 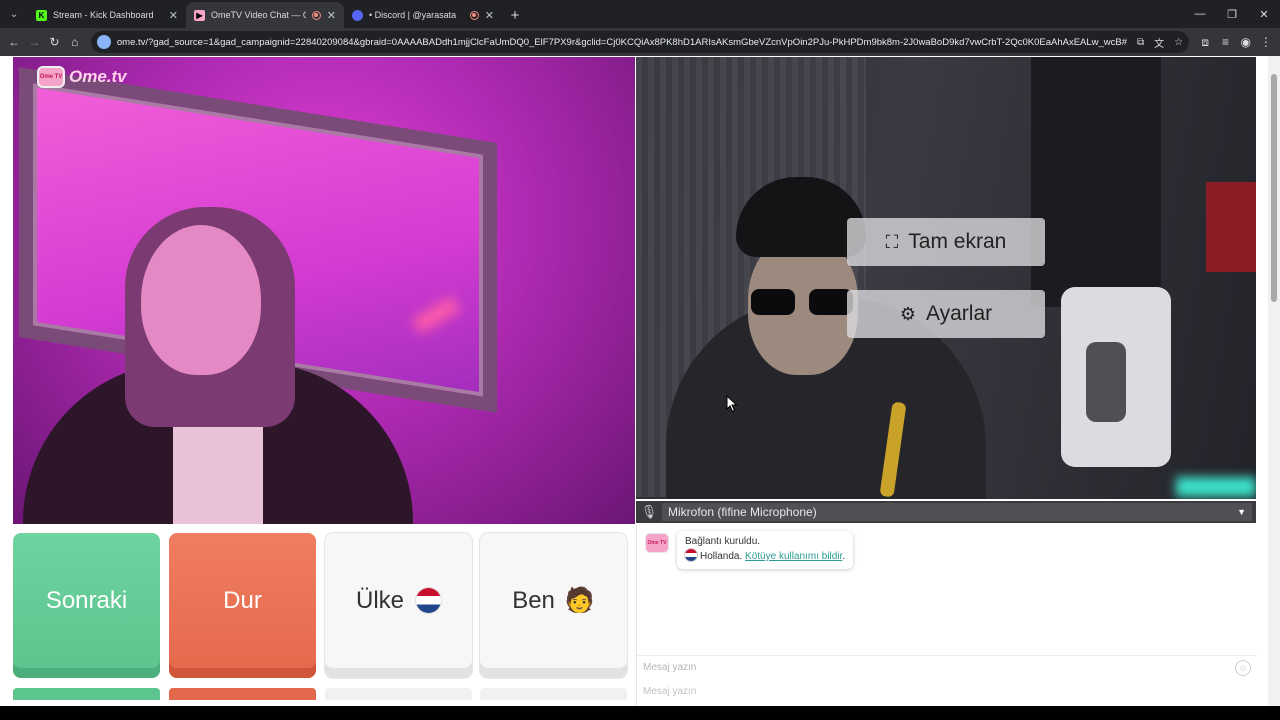 I want to click on window-controls: — ❐ ✕, so click(x=1232, y=14).